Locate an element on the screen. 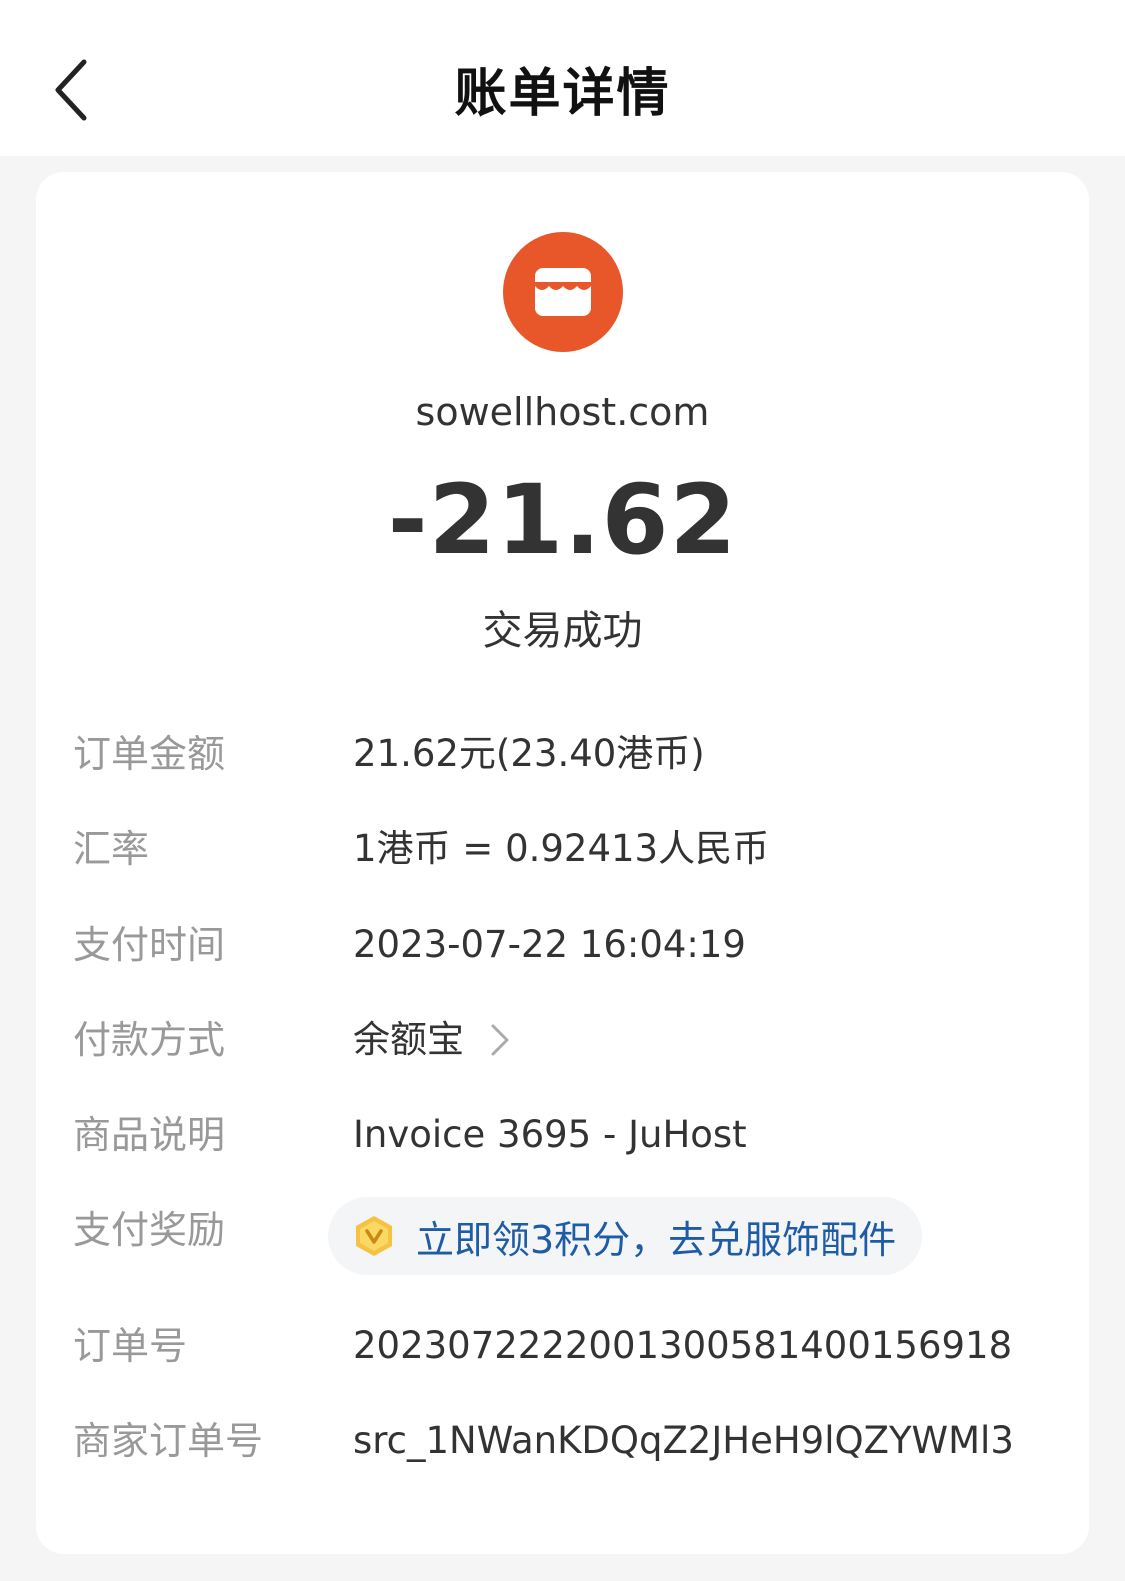 Image resolution: width=1125 pixels, height=1581 pixels. detail-row-order-no: 订单号 2023072222001300581400156918 is located at coordinates (562, 1346).